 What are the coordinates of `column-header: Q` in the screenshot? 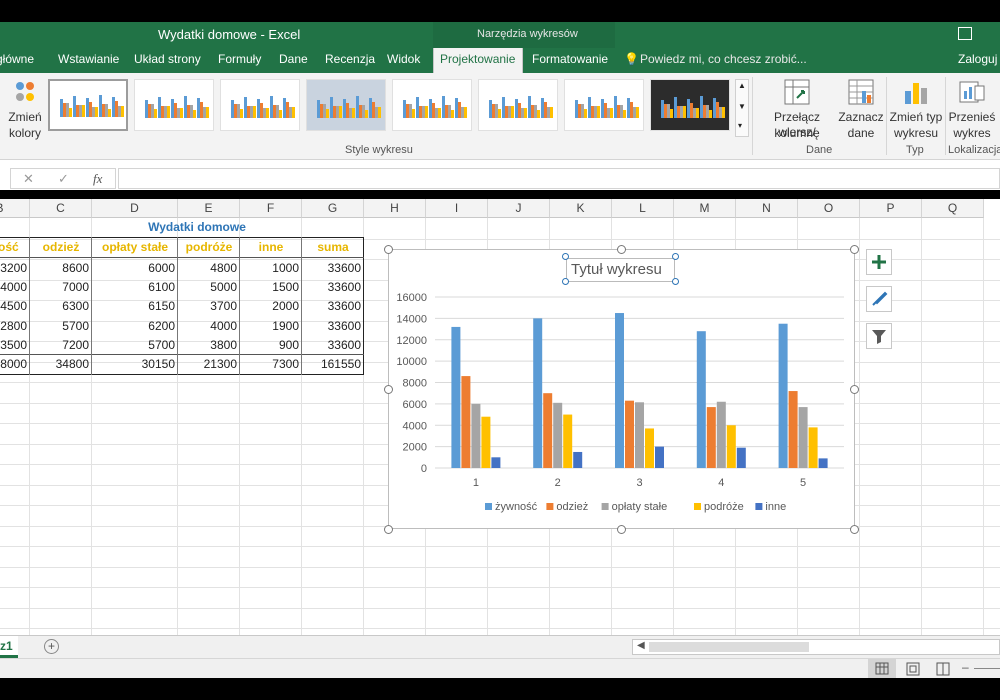 It's located at (953, 208).